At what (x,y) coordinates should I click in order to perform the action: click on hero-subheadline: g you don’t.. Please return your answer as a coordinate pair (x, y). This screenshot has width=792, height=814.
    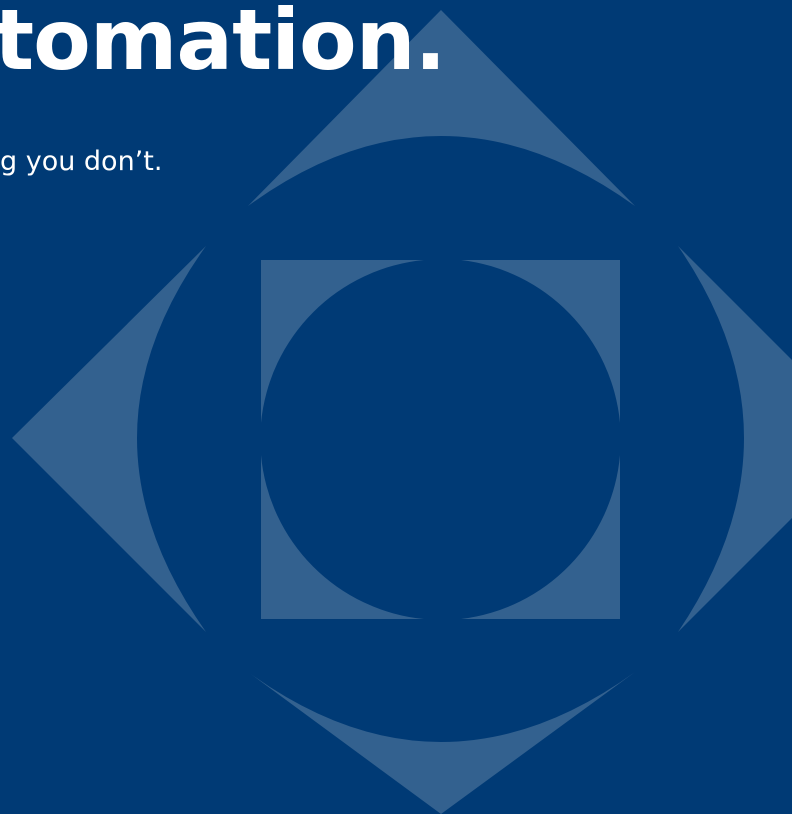
    Looking at the image, I should click on (81, 161).